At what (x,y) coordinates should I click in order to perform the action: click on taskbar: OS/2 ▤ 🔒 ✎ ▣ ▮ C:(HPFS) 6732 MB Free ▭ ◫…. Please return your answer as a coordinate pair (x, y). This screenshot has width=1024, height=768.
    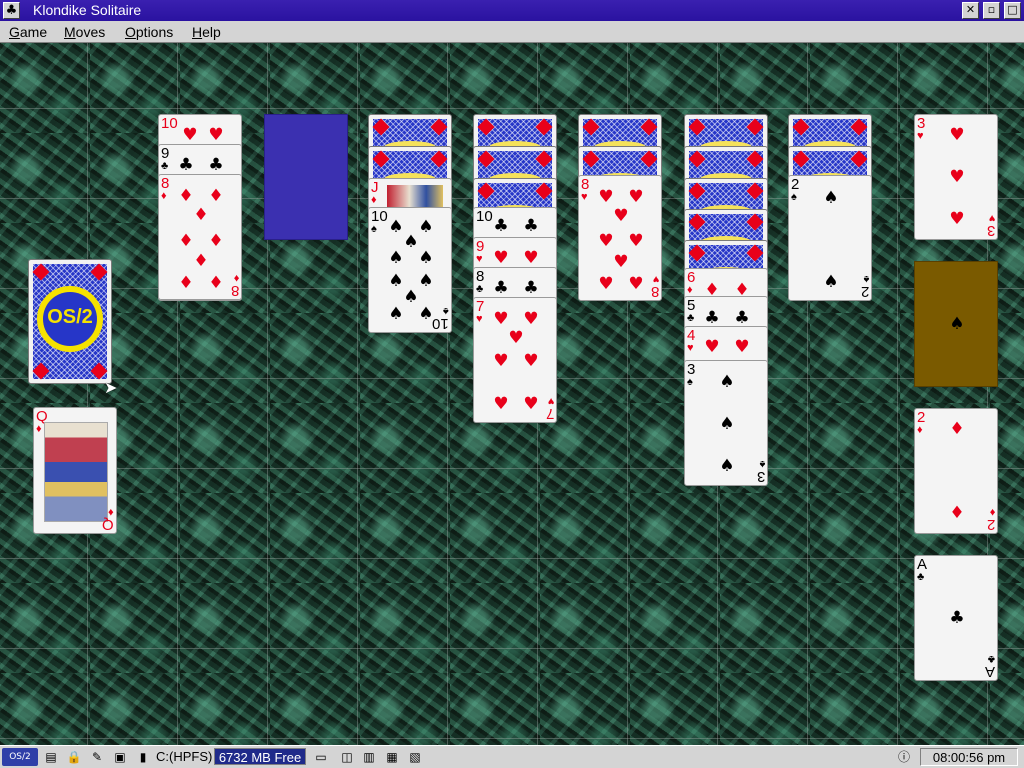
    Looking at the image, I should click on (512, 756).